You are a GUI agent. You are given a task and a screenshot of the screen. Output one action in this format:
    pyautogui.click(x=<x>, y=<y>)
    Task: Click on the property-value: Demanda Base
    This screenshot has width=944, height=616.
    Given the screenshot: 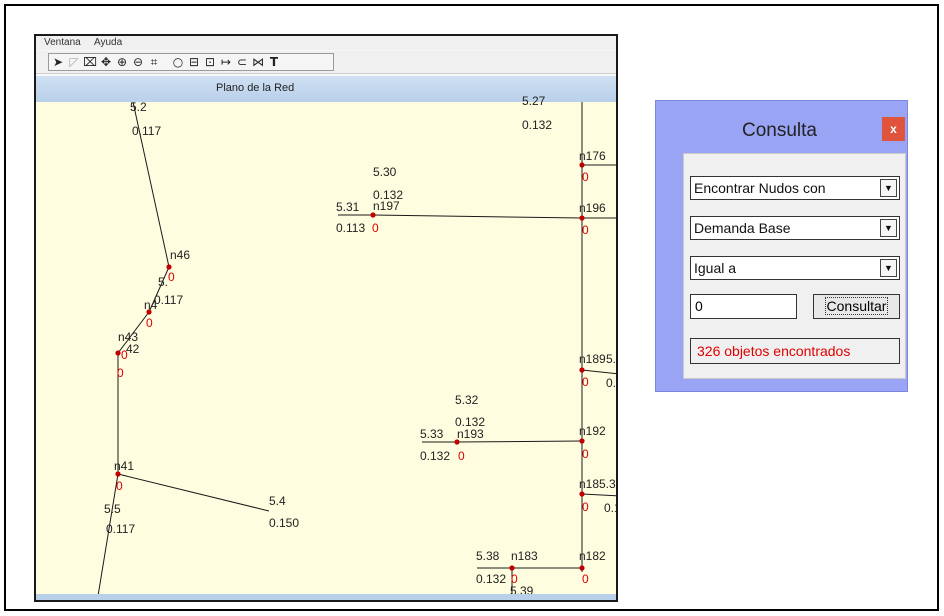 What is the action you would take?
    pyautogui.click(x=742, y=228)
    